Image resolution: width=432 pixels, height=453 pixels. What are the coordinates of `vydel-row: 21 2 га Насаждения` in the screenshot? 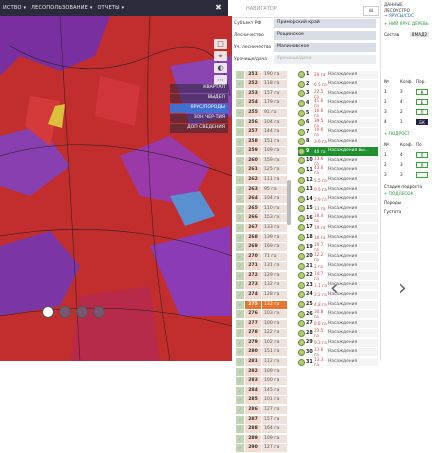 It's located at (338, 266).